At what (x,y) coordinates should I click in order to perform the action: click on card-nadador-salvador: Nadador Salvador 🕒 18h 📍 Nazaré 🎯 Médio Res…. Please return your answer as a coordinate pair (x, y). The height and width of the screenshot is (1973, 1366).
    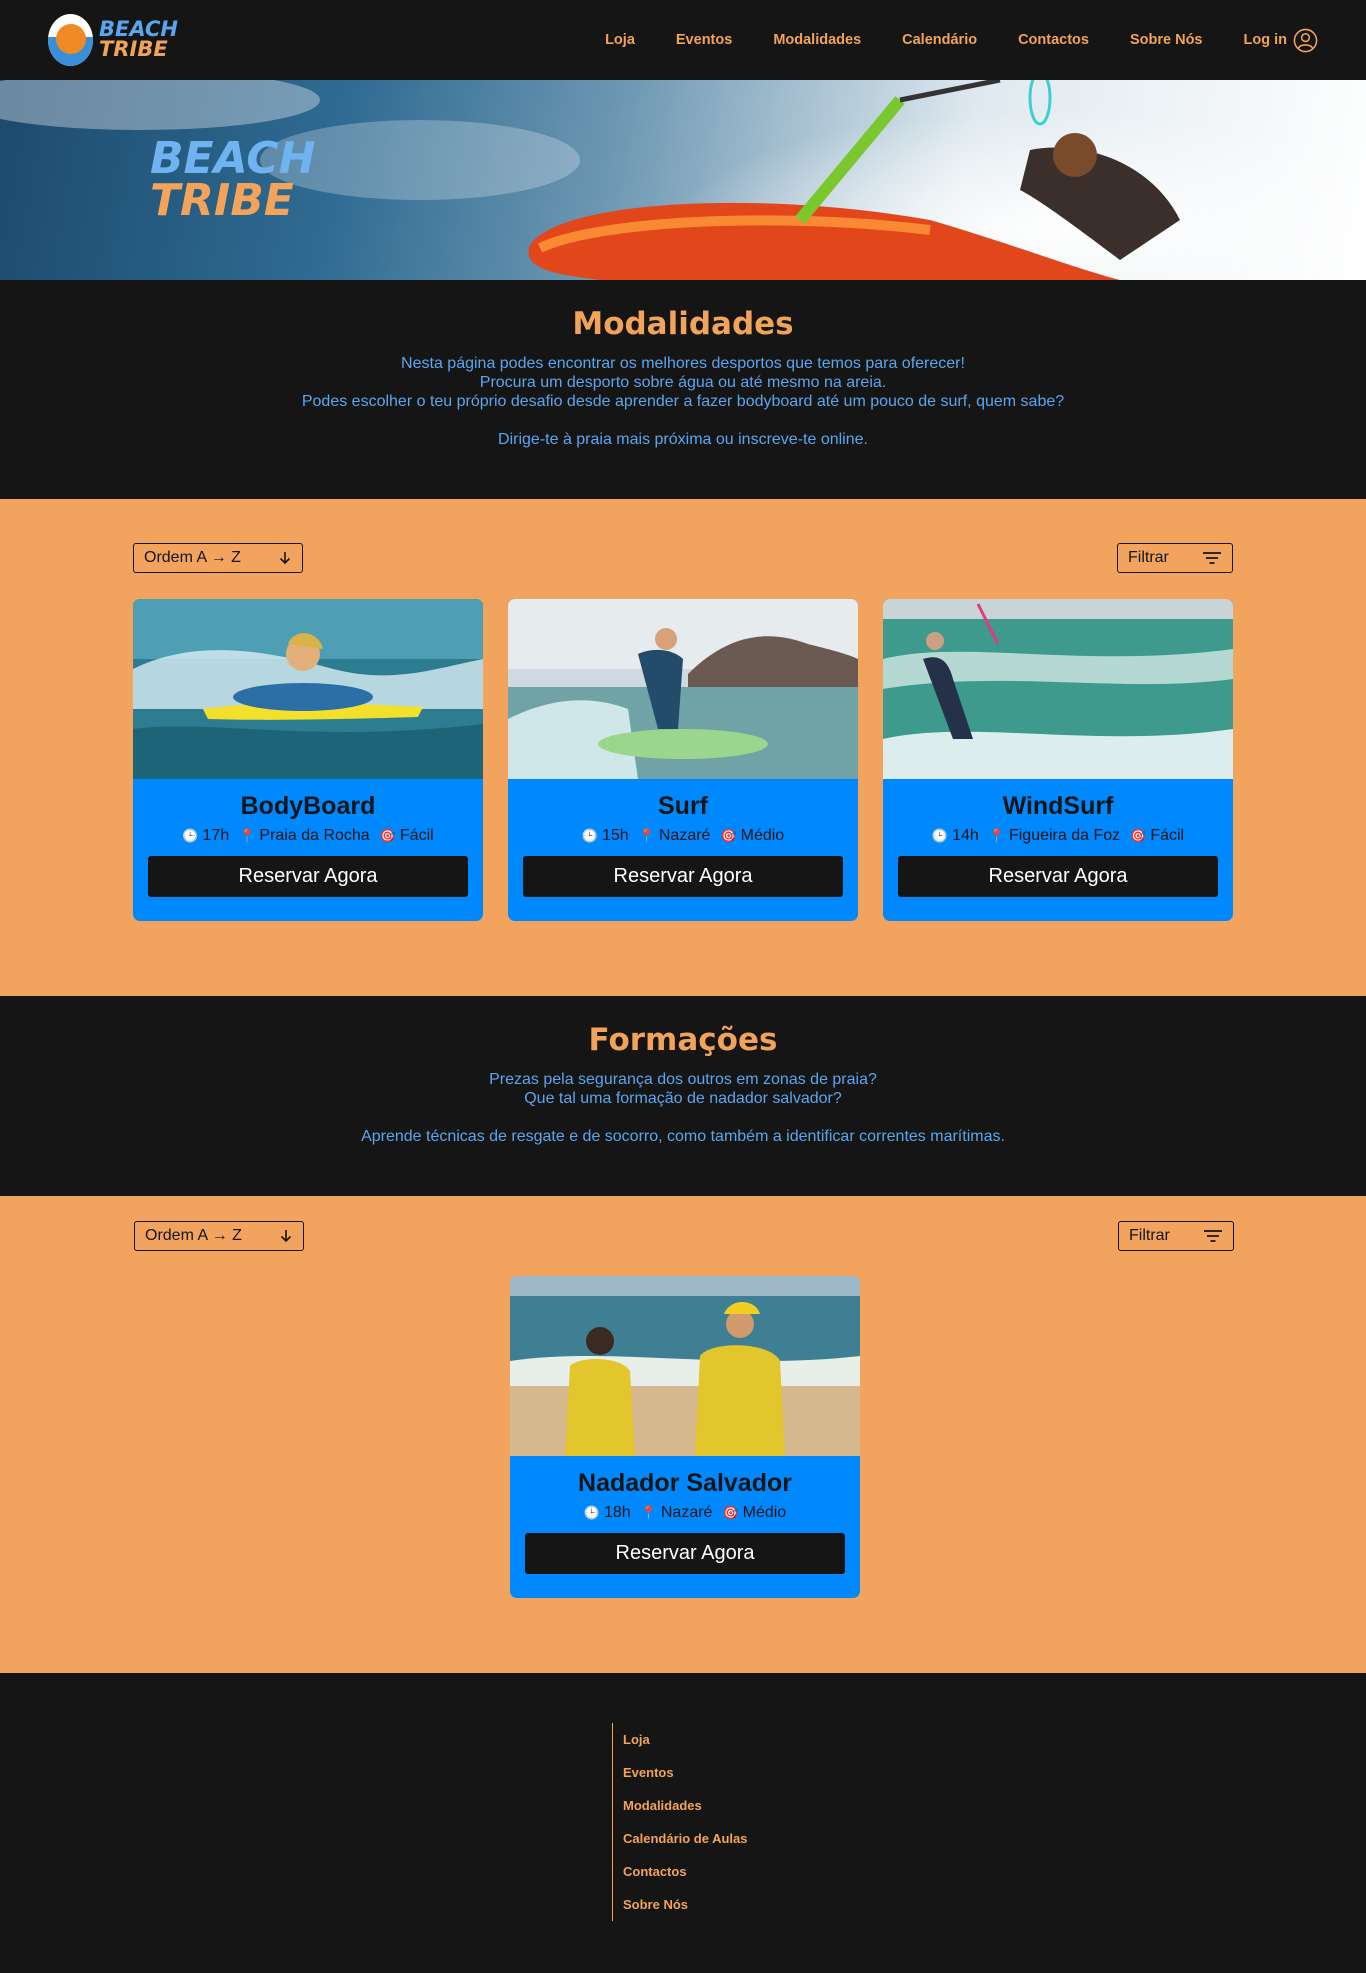
    Looking at the image, I should click on (685, 1437).